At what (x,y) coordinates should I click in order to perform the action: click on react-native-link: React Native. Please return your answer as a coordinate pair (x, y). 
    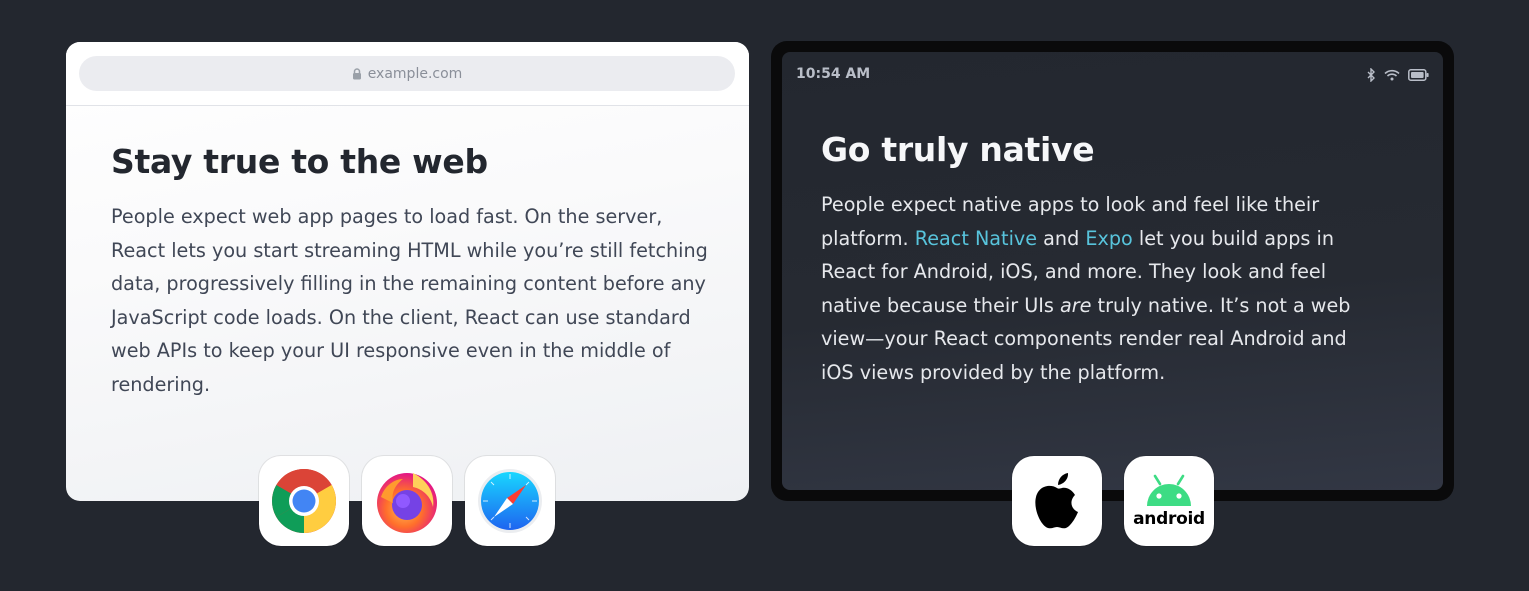
    Looking at the image, I should click on (976, 238).